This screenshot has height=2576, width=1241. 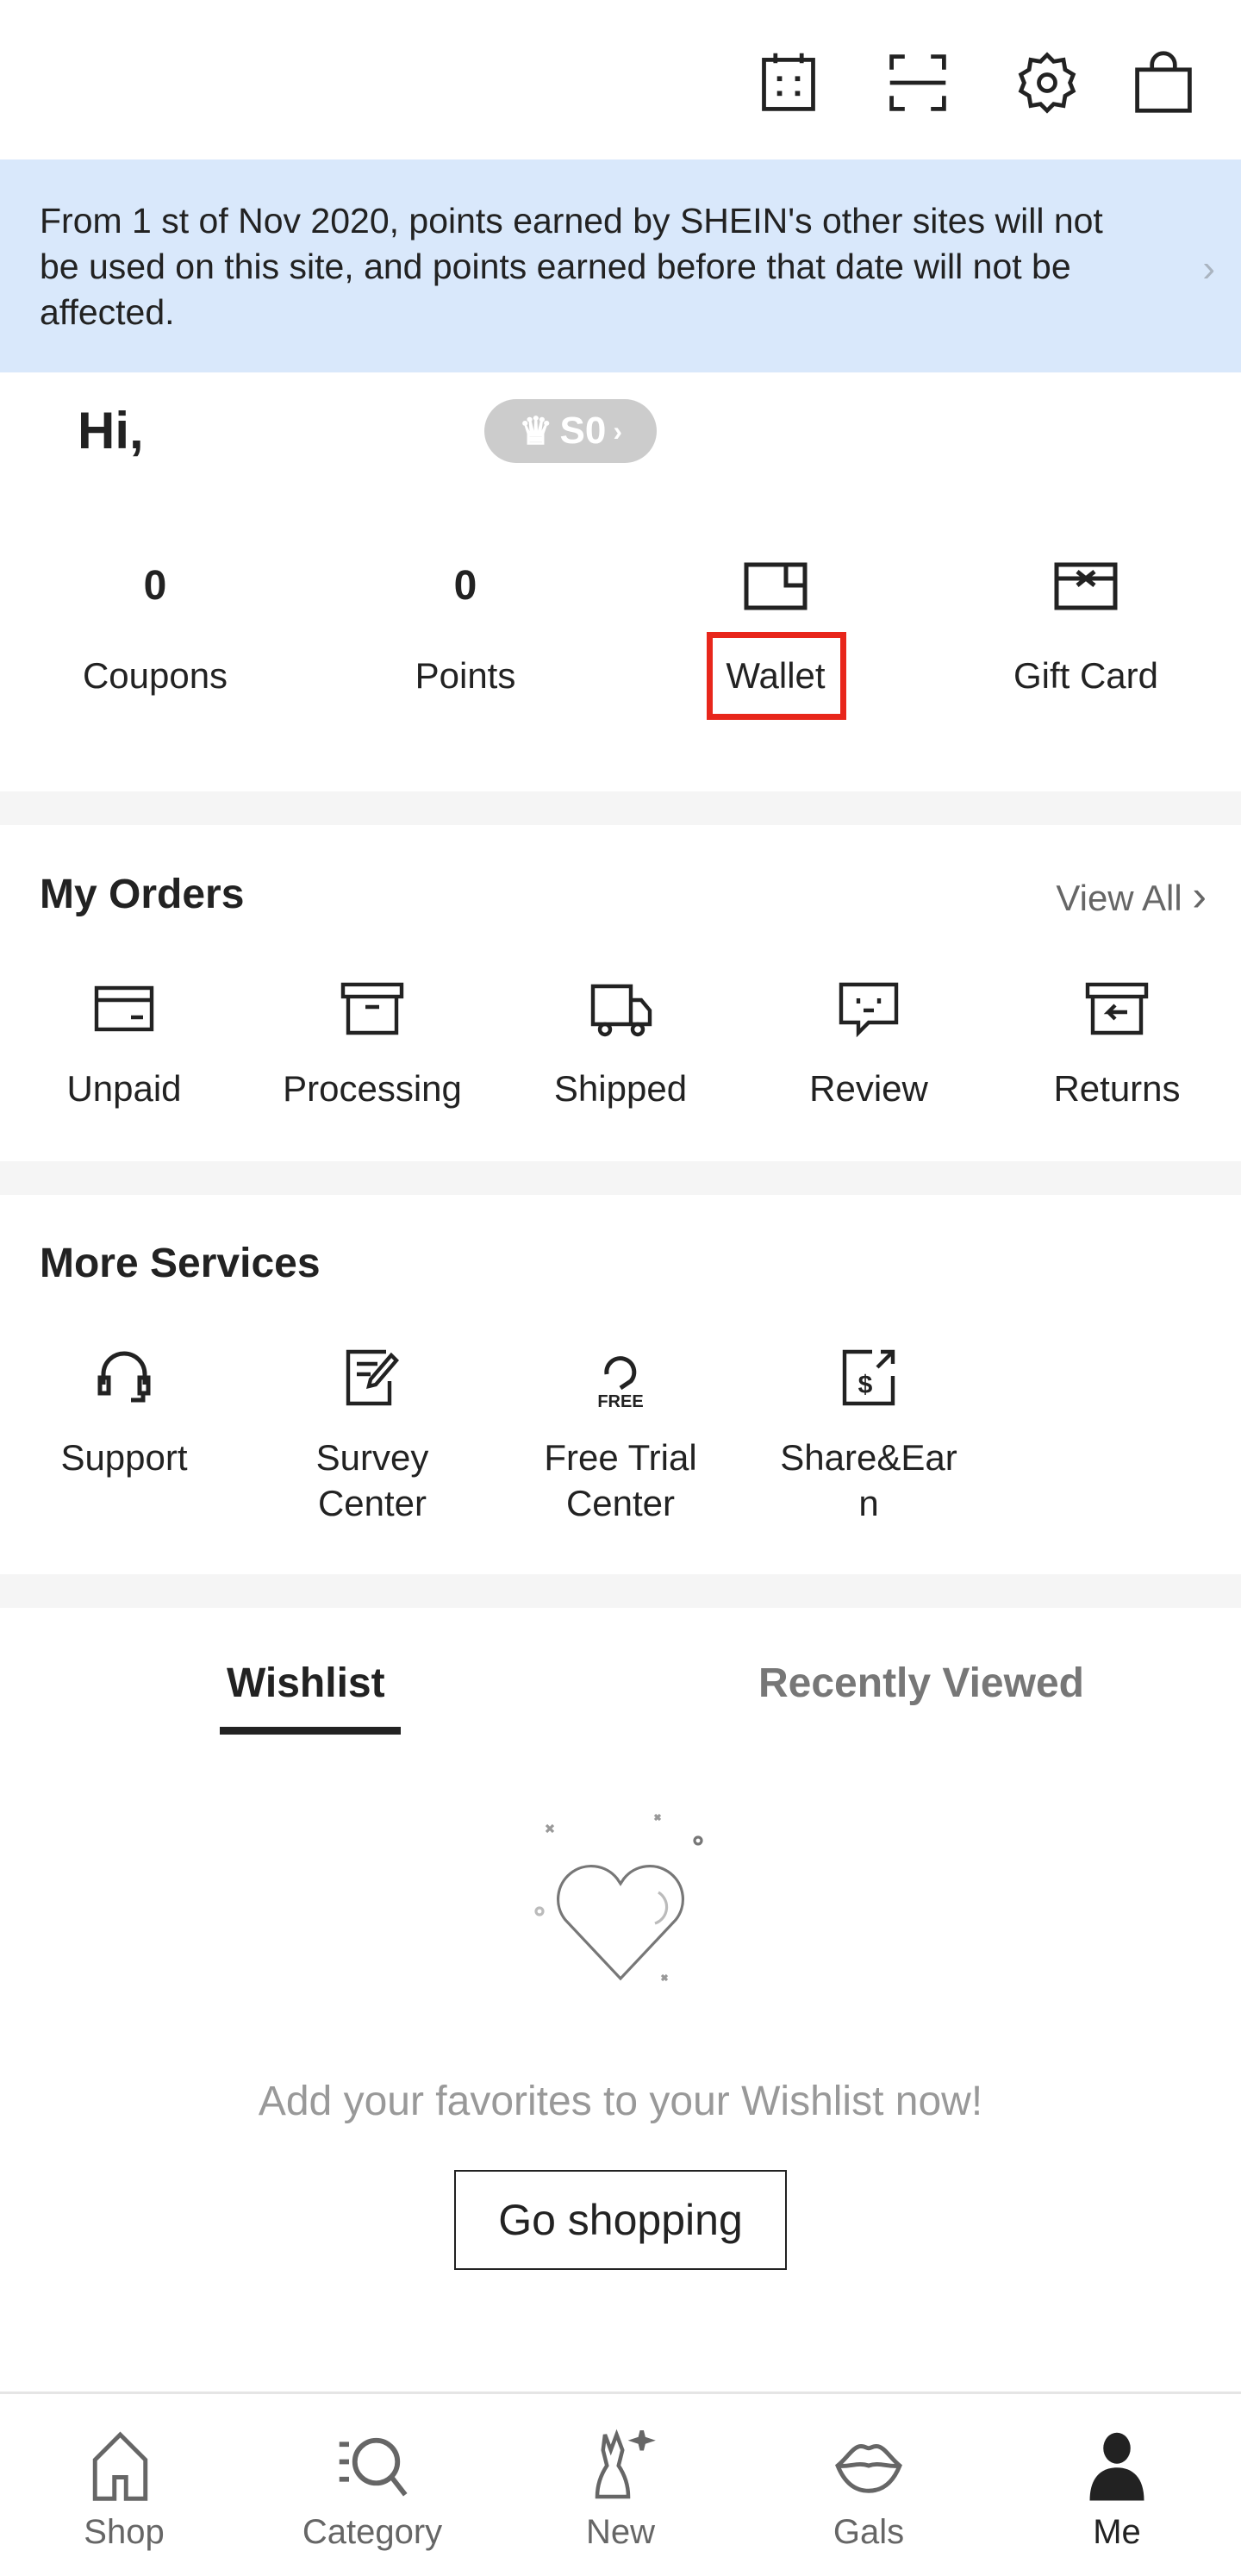 I want to click on return-box-icon, so click(x=1117, y=1009).